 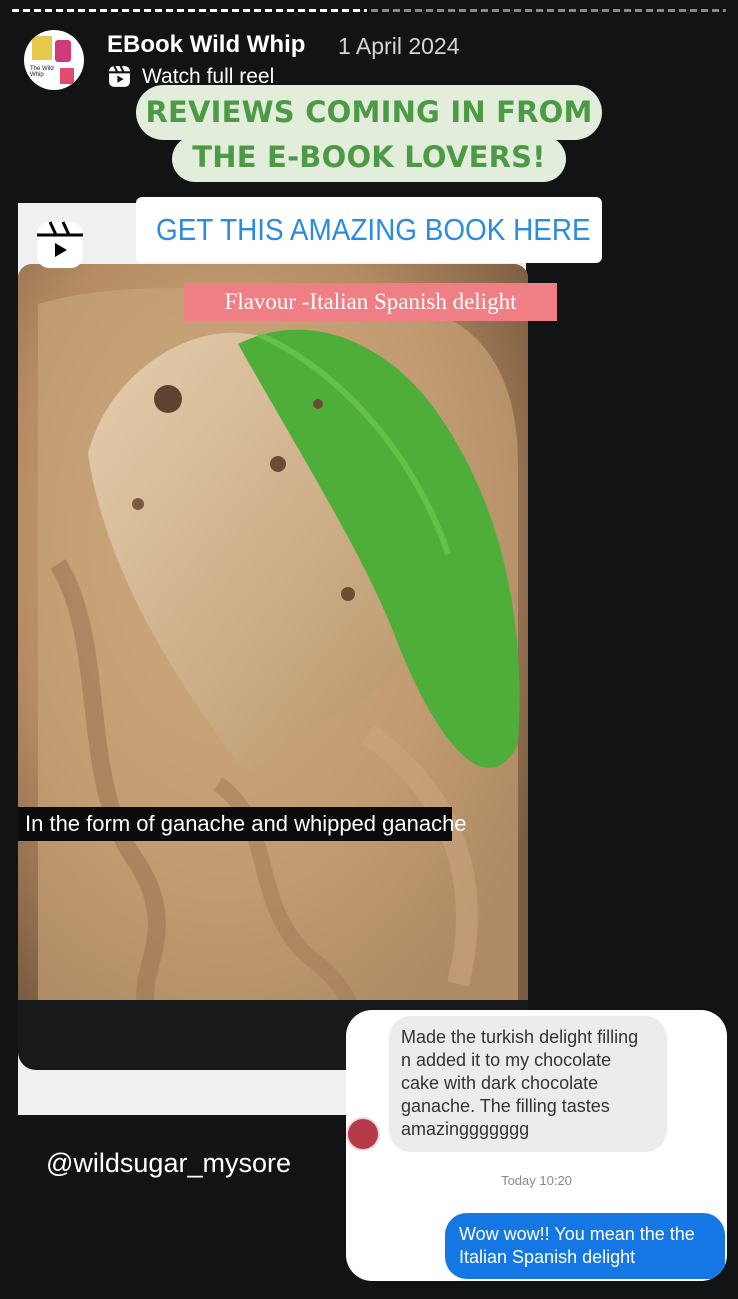 What do you see at coordinates (505, 1106) in the screenshot?
I see `incoming-message-line: ganache. The filling tastes` at bounding box center [505, 1106].